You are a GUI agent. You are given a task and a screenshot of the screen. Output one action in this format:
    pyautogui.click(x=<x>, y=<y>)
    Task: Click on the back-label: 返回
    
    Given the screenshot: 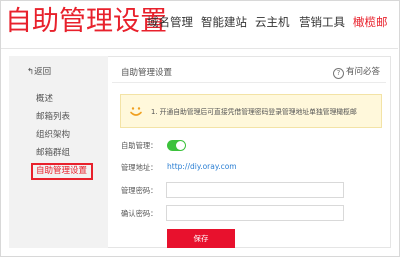 What is the action you would take?
    pyautogui.click(x=43, y=72)
    